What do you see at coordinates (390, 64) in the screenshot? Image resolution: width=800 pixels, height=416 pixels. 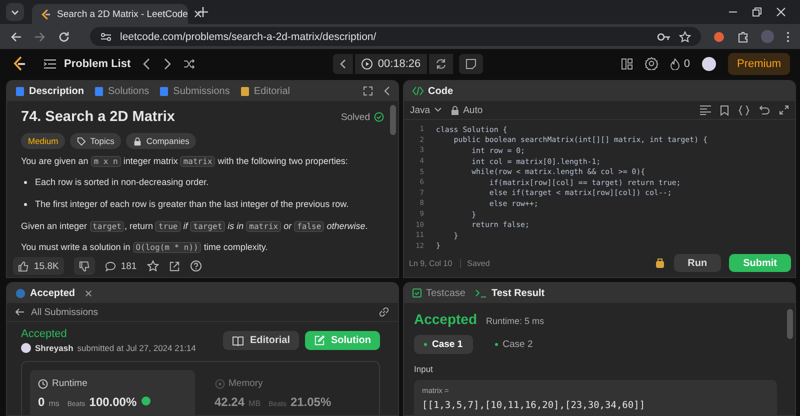 I see `timer-button: 00:18:26` at bounding box center [390, 64].